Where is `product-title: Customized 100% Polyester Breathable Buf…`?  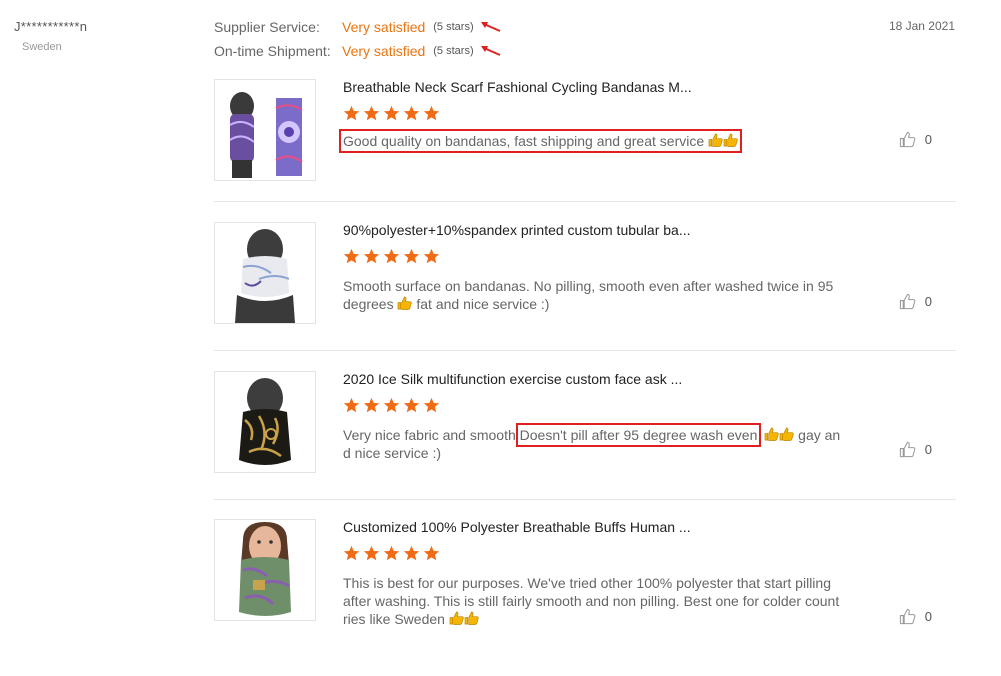
product-title: Customized 100% Polyester Breathable Buf… is located at coordinates (517, 527).